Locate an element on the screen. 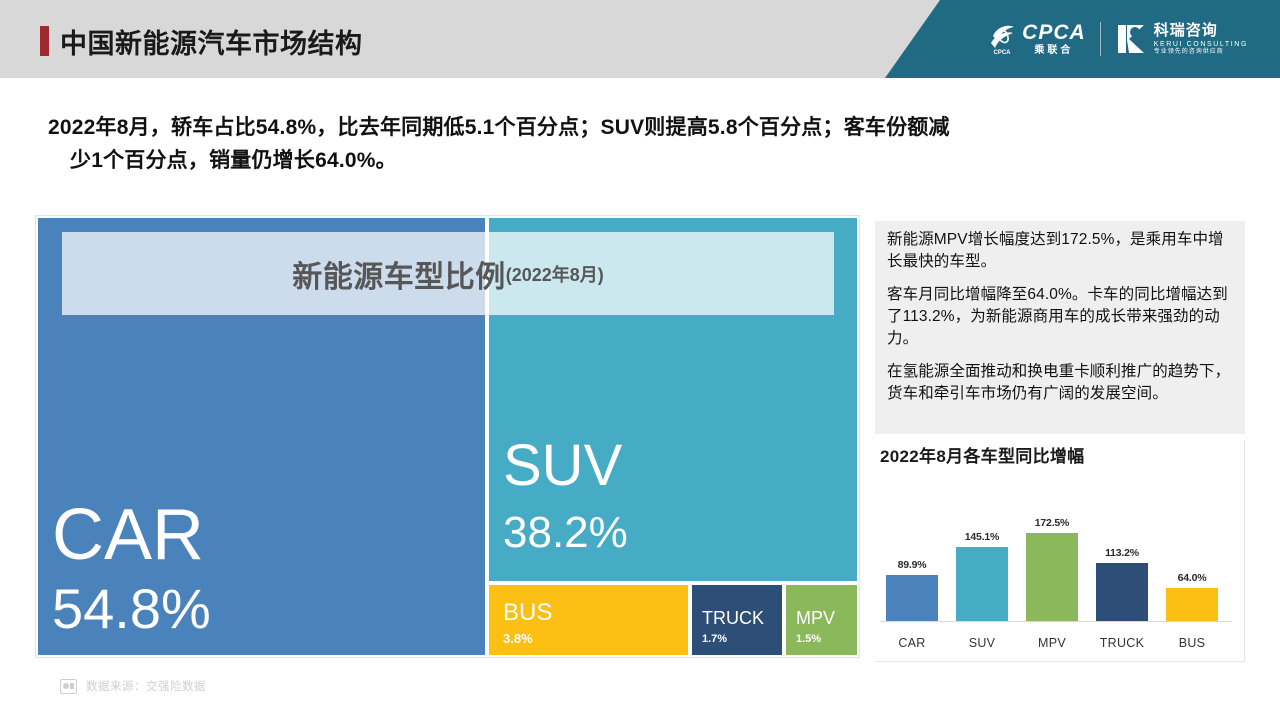 The height and width of the screenshot is (720, 1280). bar-column-truck: 113.2% is located at coordinates (1122, 584).